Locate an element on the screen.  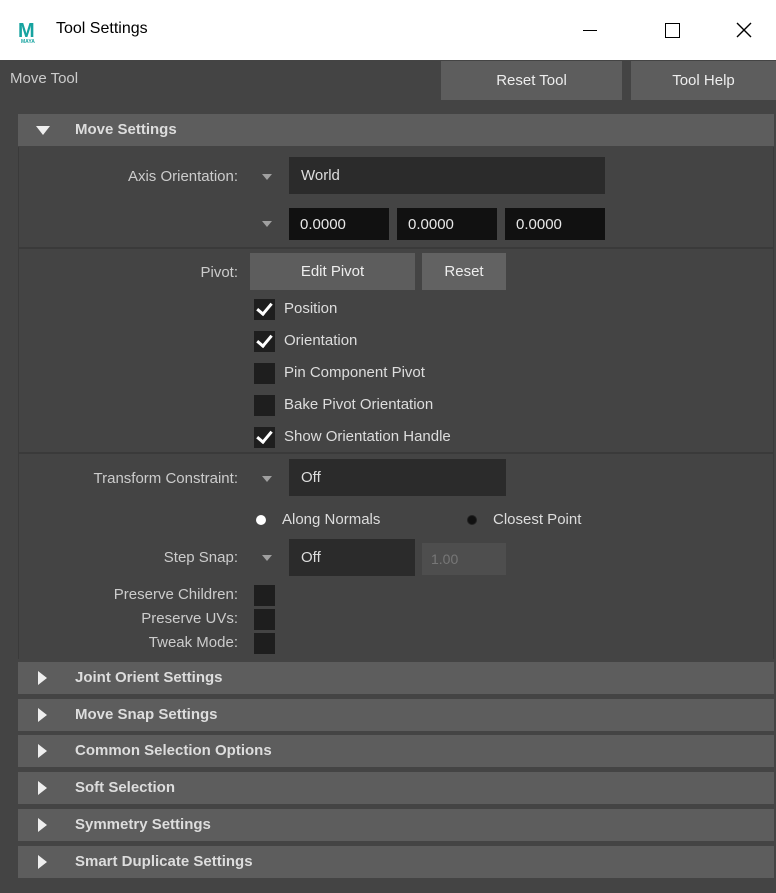
section-symmetry-settings: Symmetry Settings is located at coordinates (396, 825).